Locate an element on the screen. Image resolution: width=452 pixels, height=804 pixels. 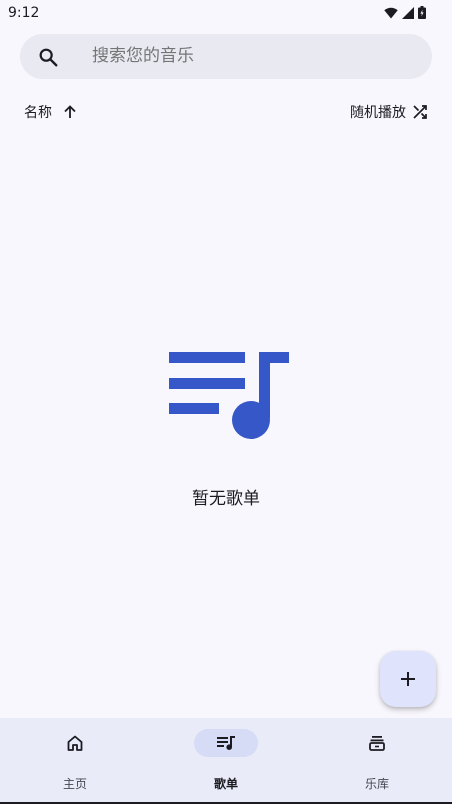
empty-playlist-icon is located at coordinates (229, 395).